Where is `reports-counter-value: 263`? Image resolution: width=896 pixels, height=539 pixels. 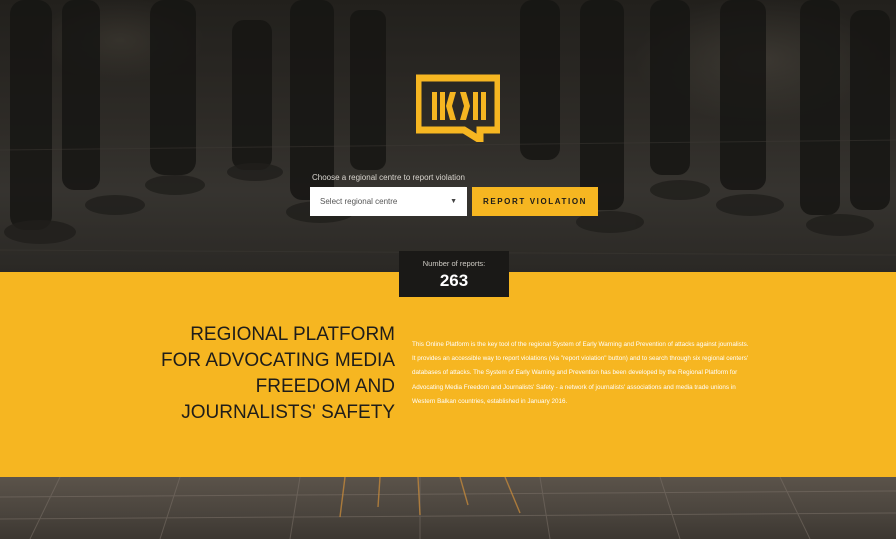 reports-counter-value: 263 is located at coordinates (454, 280).